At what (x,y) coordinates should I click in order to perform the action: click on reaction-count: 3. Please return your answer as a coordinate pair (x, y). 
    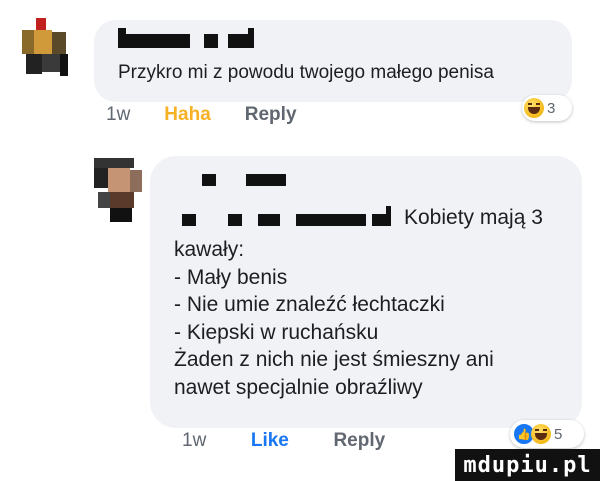
    Looking at the image, I should click on (551, 108).